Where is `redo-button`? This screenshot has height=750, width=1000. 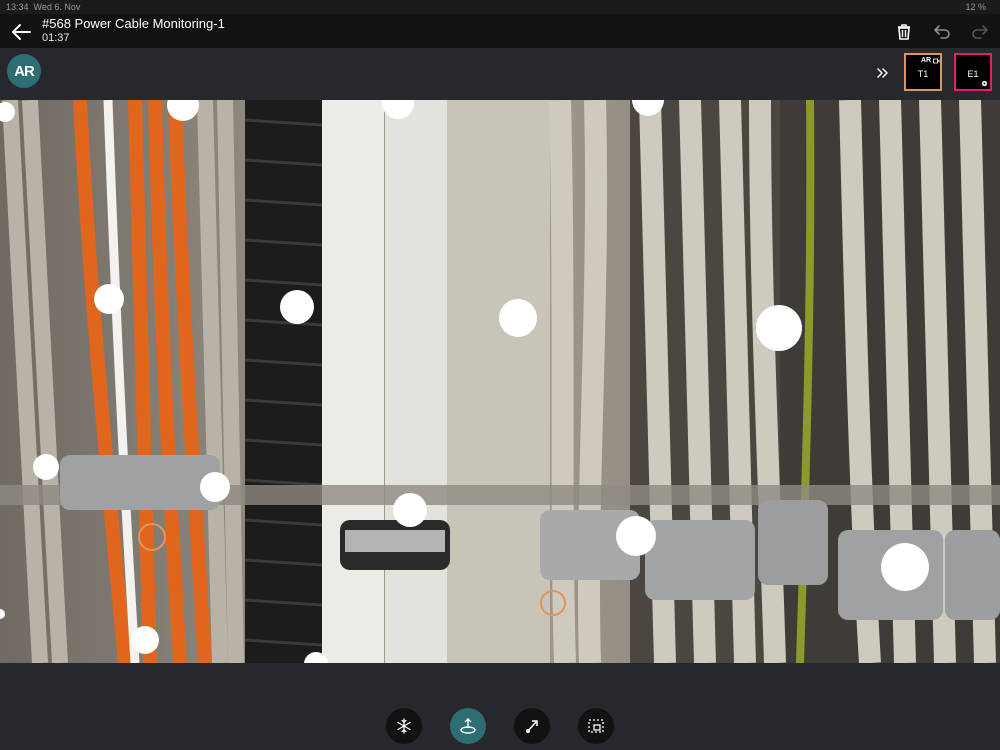 redo-button is located at coordinates (980, 32).